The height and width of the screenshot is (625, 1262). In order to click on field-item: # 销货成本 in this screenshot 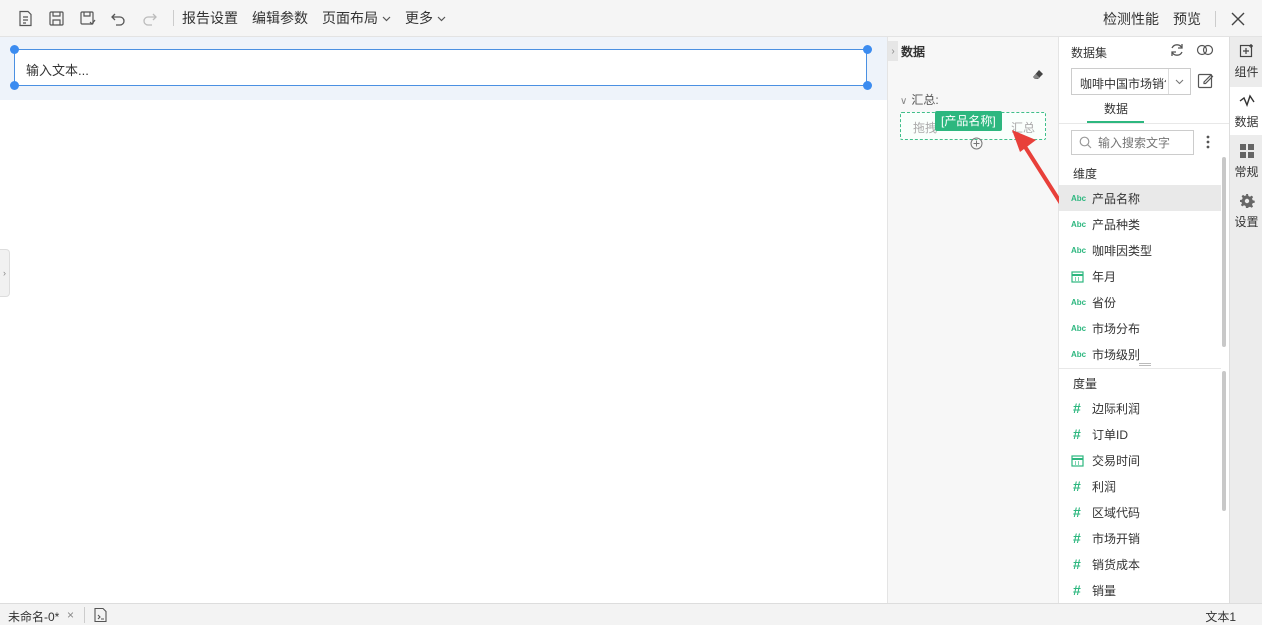, I will do `click(1140, 564)`.